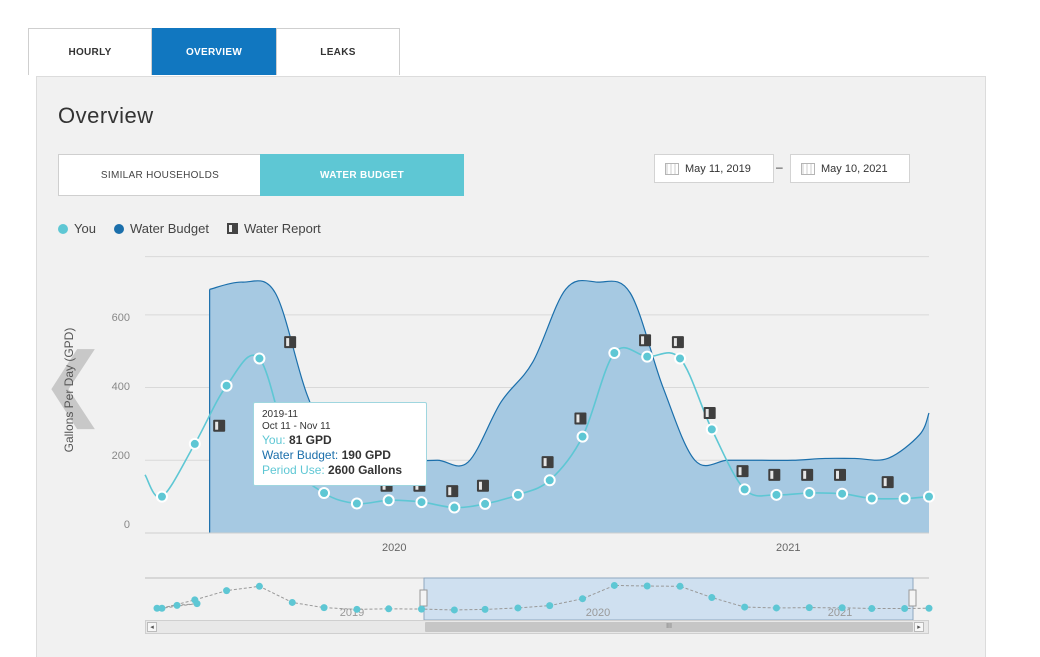 Image resolution: width=1040 pixels, height=657 pixels. I want to click on scroll-left-arrow-icon: ◂, so click(152, 627).